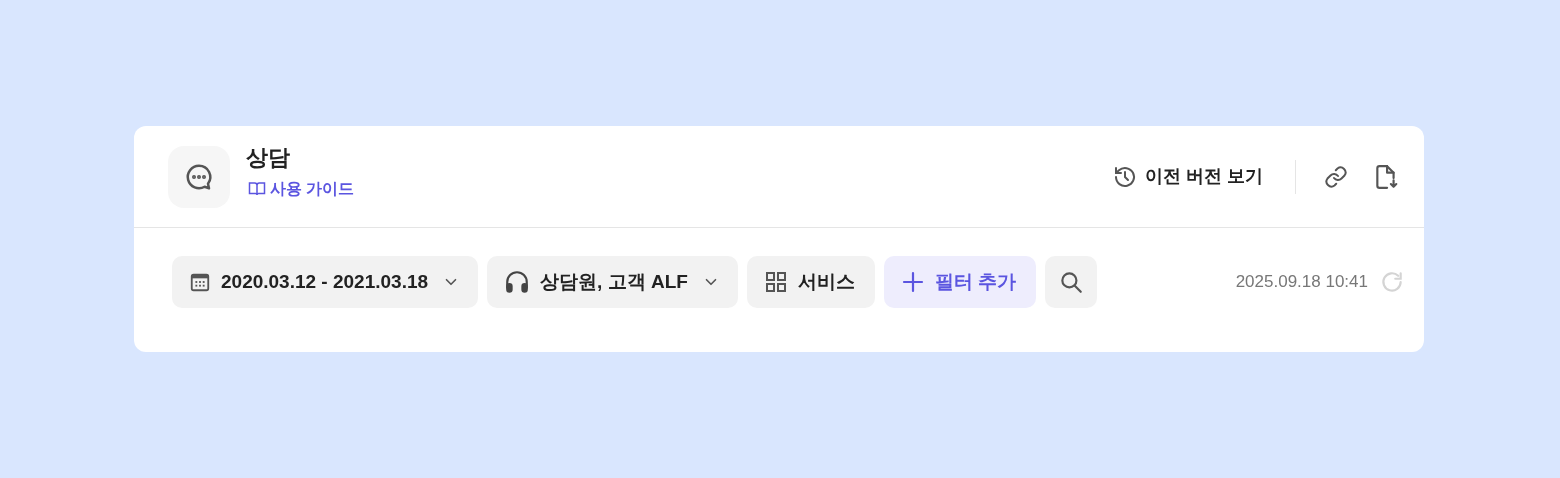 The width and height of the screenshot is (1560, 478). Describe the element at coordinates (612, 282) in the screenshot. I see `filter-button: 상담원, 고객 ALF` at that location.